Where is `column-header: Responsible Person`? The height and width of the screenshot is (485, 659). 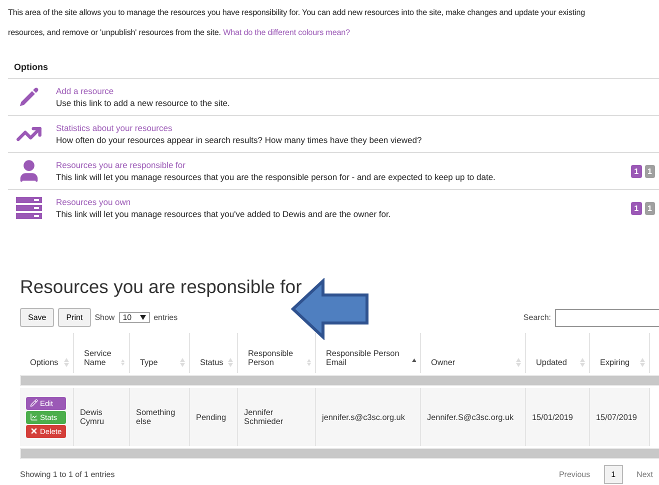
column-header: Responsible Person is located at coordinates (277, 358).